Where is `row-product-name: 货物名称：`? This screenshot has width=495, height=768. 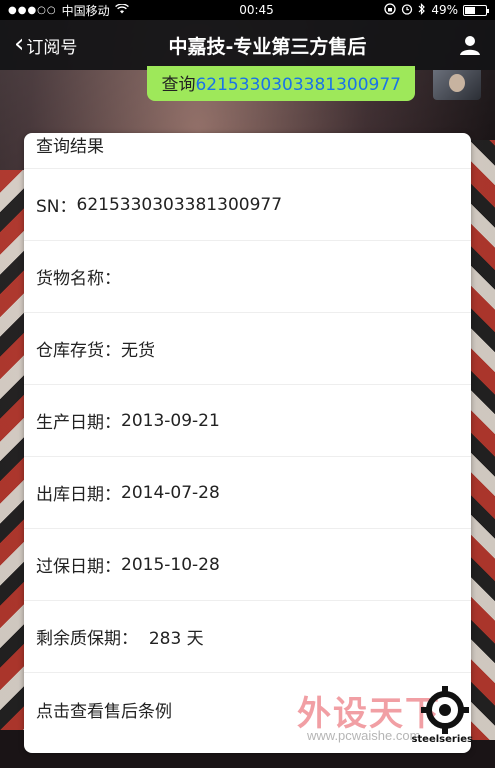
row-product-name: 货物名称： is located at coordinates (247, 277).